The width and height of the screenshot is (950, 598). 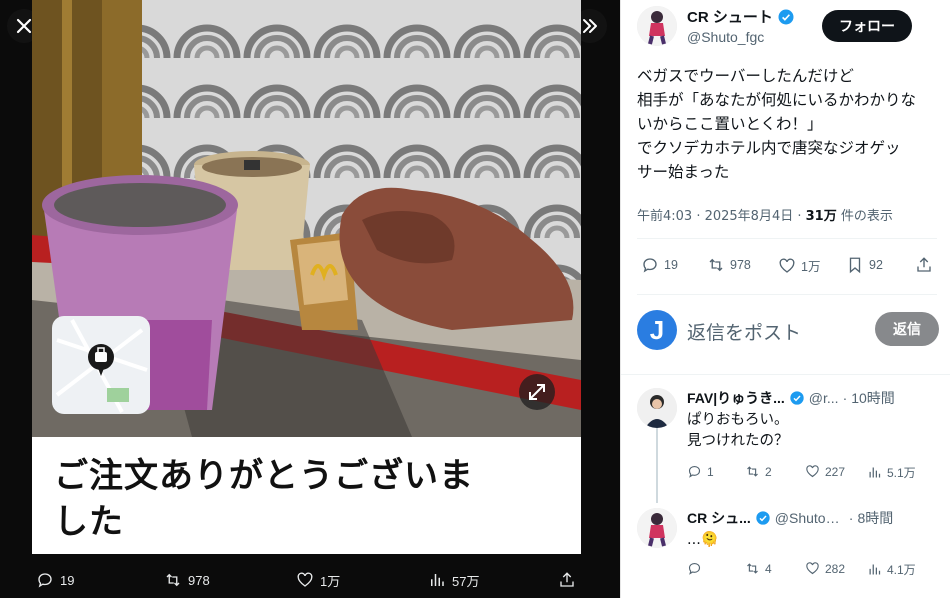 I want to click on reply-like-button: 282, so click(x=825, y=568).